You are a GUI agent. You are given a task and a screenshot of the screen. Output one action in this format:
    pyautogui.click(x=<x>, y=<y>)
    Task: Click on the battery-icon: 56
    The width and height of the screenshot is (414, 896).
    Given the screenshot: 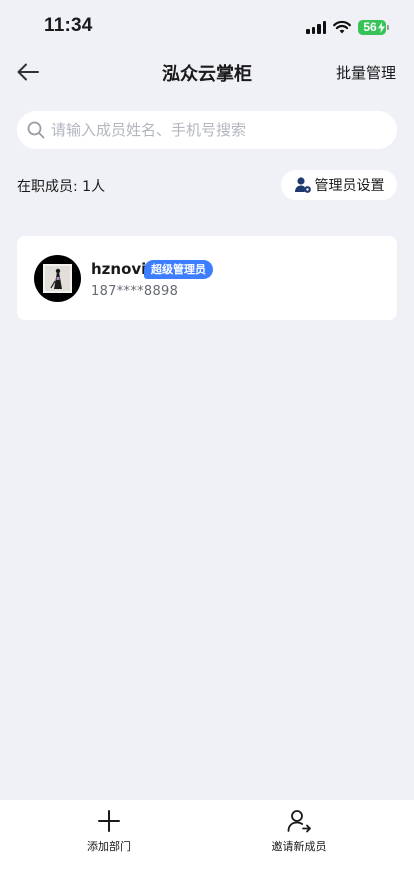 What is the action you would take?
    pyautogui.click(x=373, y=27)
    